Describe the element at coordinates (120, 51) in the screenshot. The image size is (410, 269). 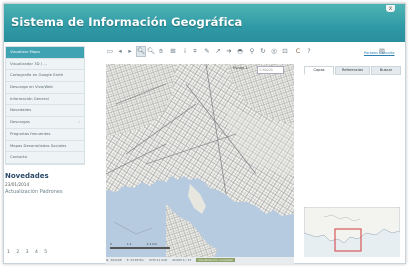
I see `back-icon: ◂` at that location.